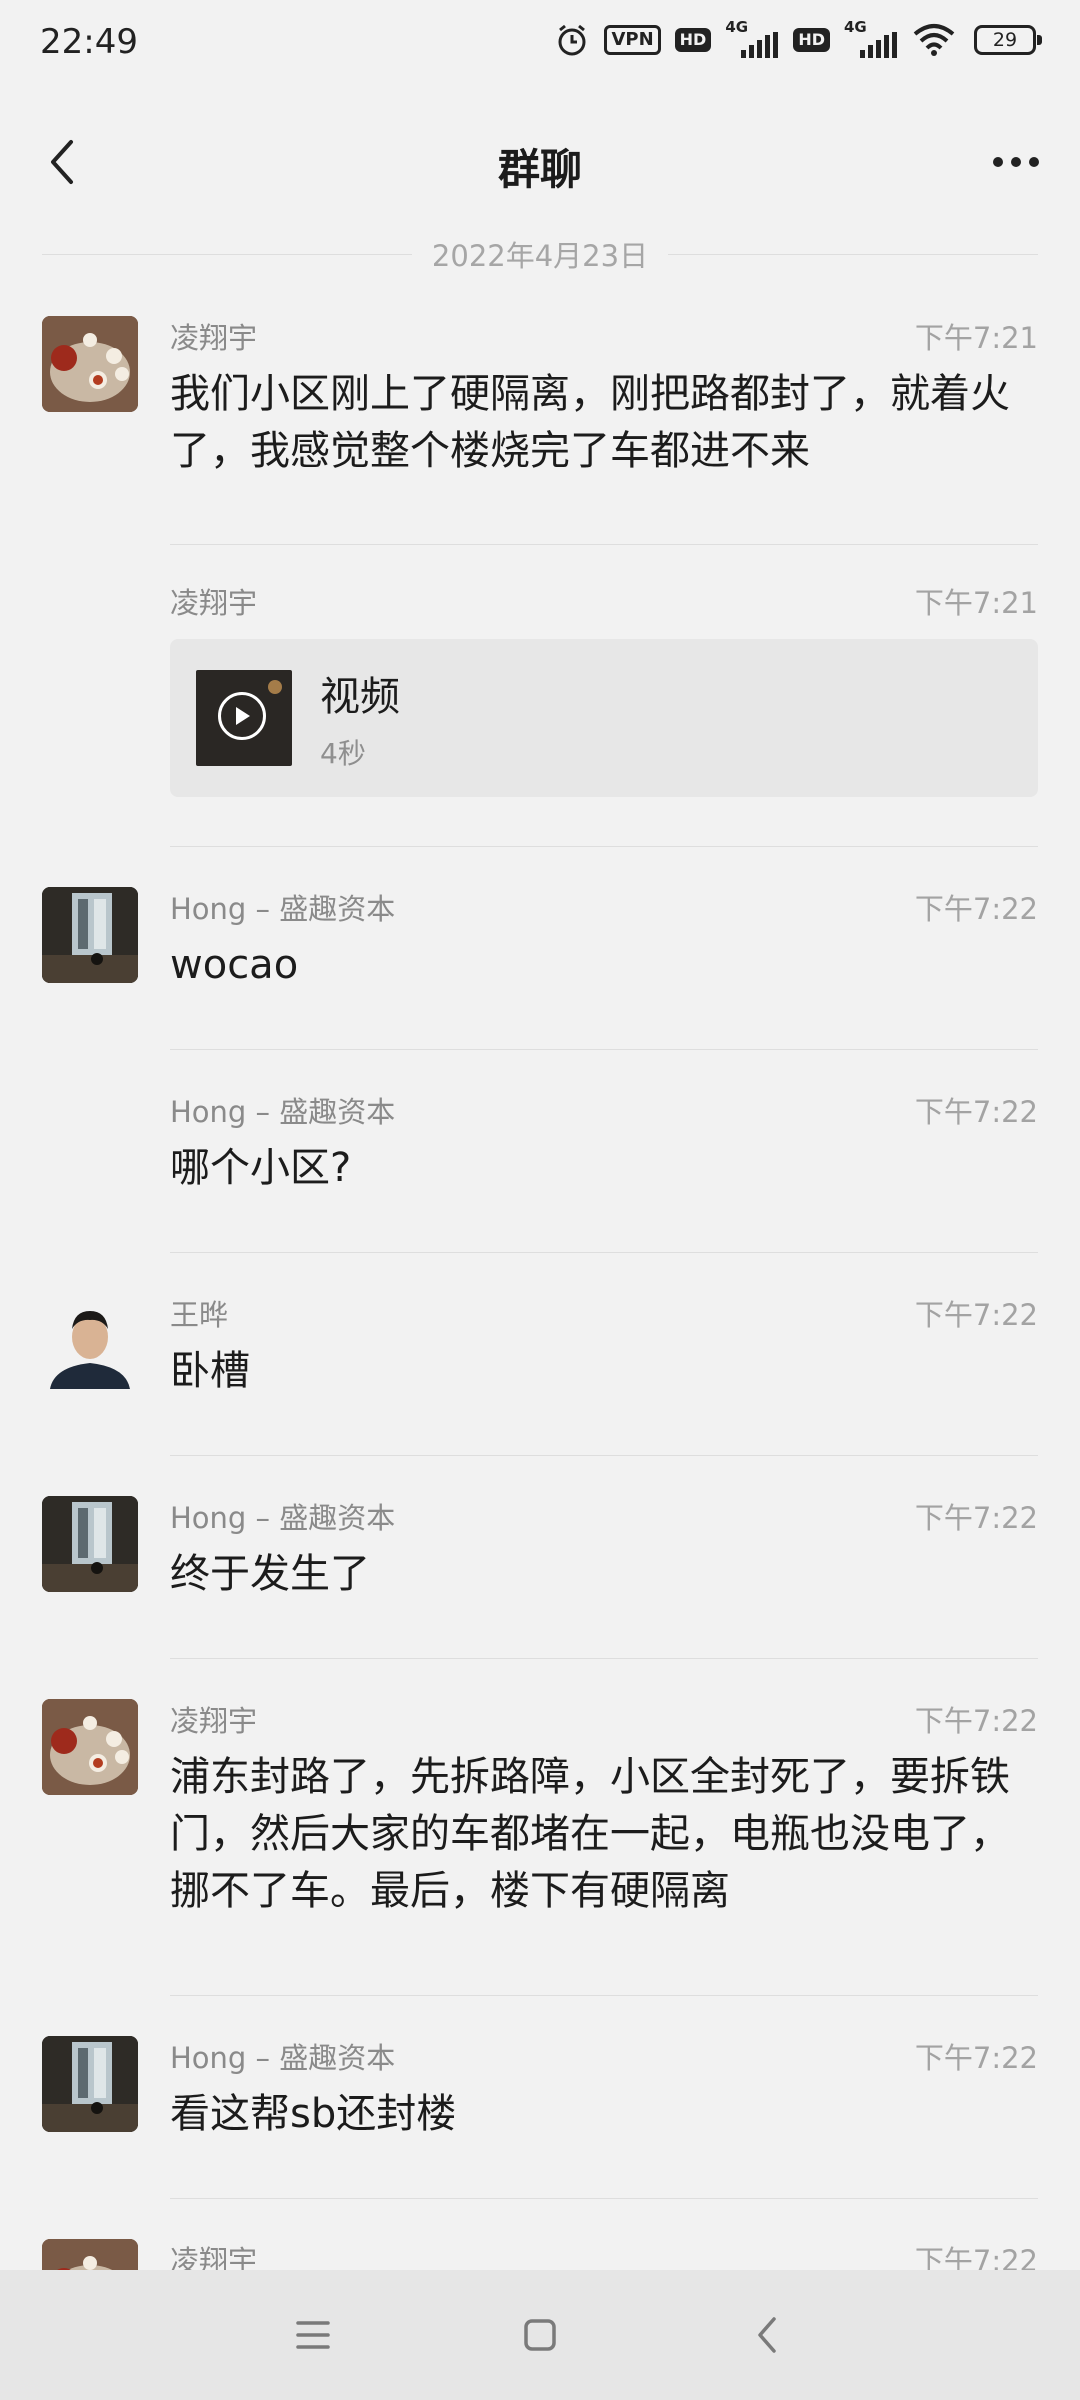 The width and height of the screenshot is (1080, 2400). I want to click on message-item: 王晔 下午7:22 卧槽, so click(540, 1354).